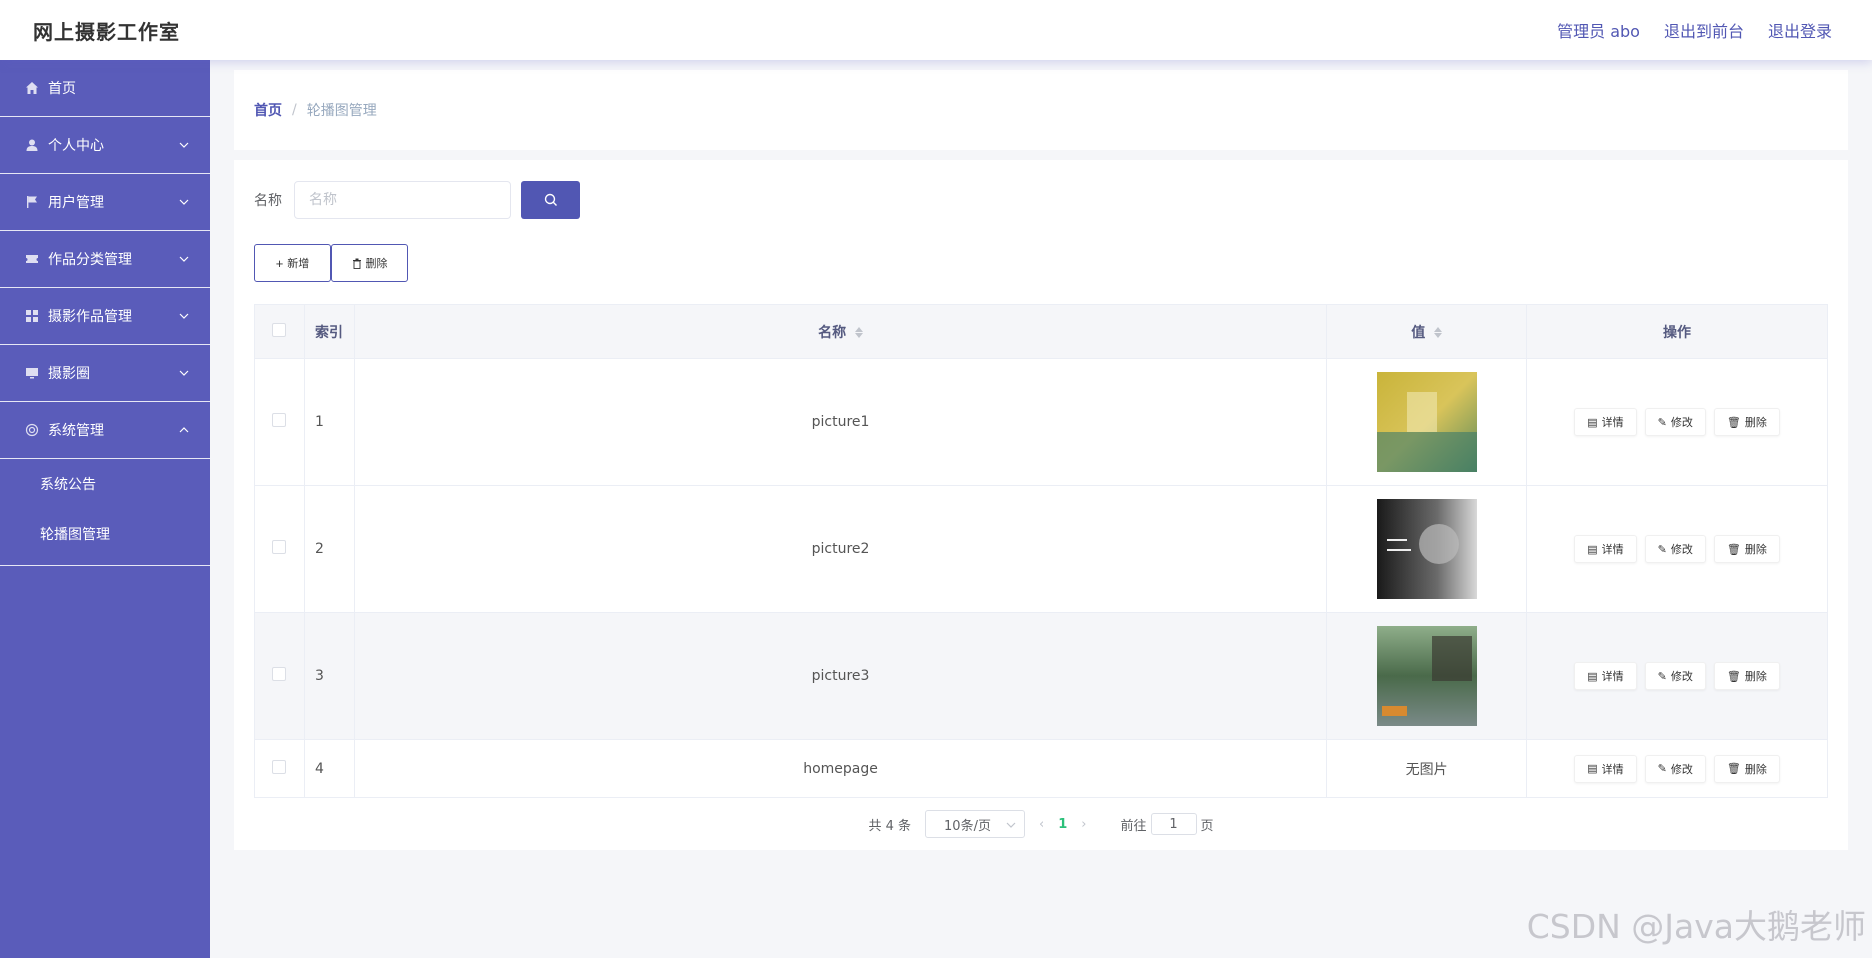 Image resolution: width=1872 pixels, height=958 pixels. What do you see at coordinates (32, 88) in the screenshot?
I see `home-icon` at bounding box center [32, 88].